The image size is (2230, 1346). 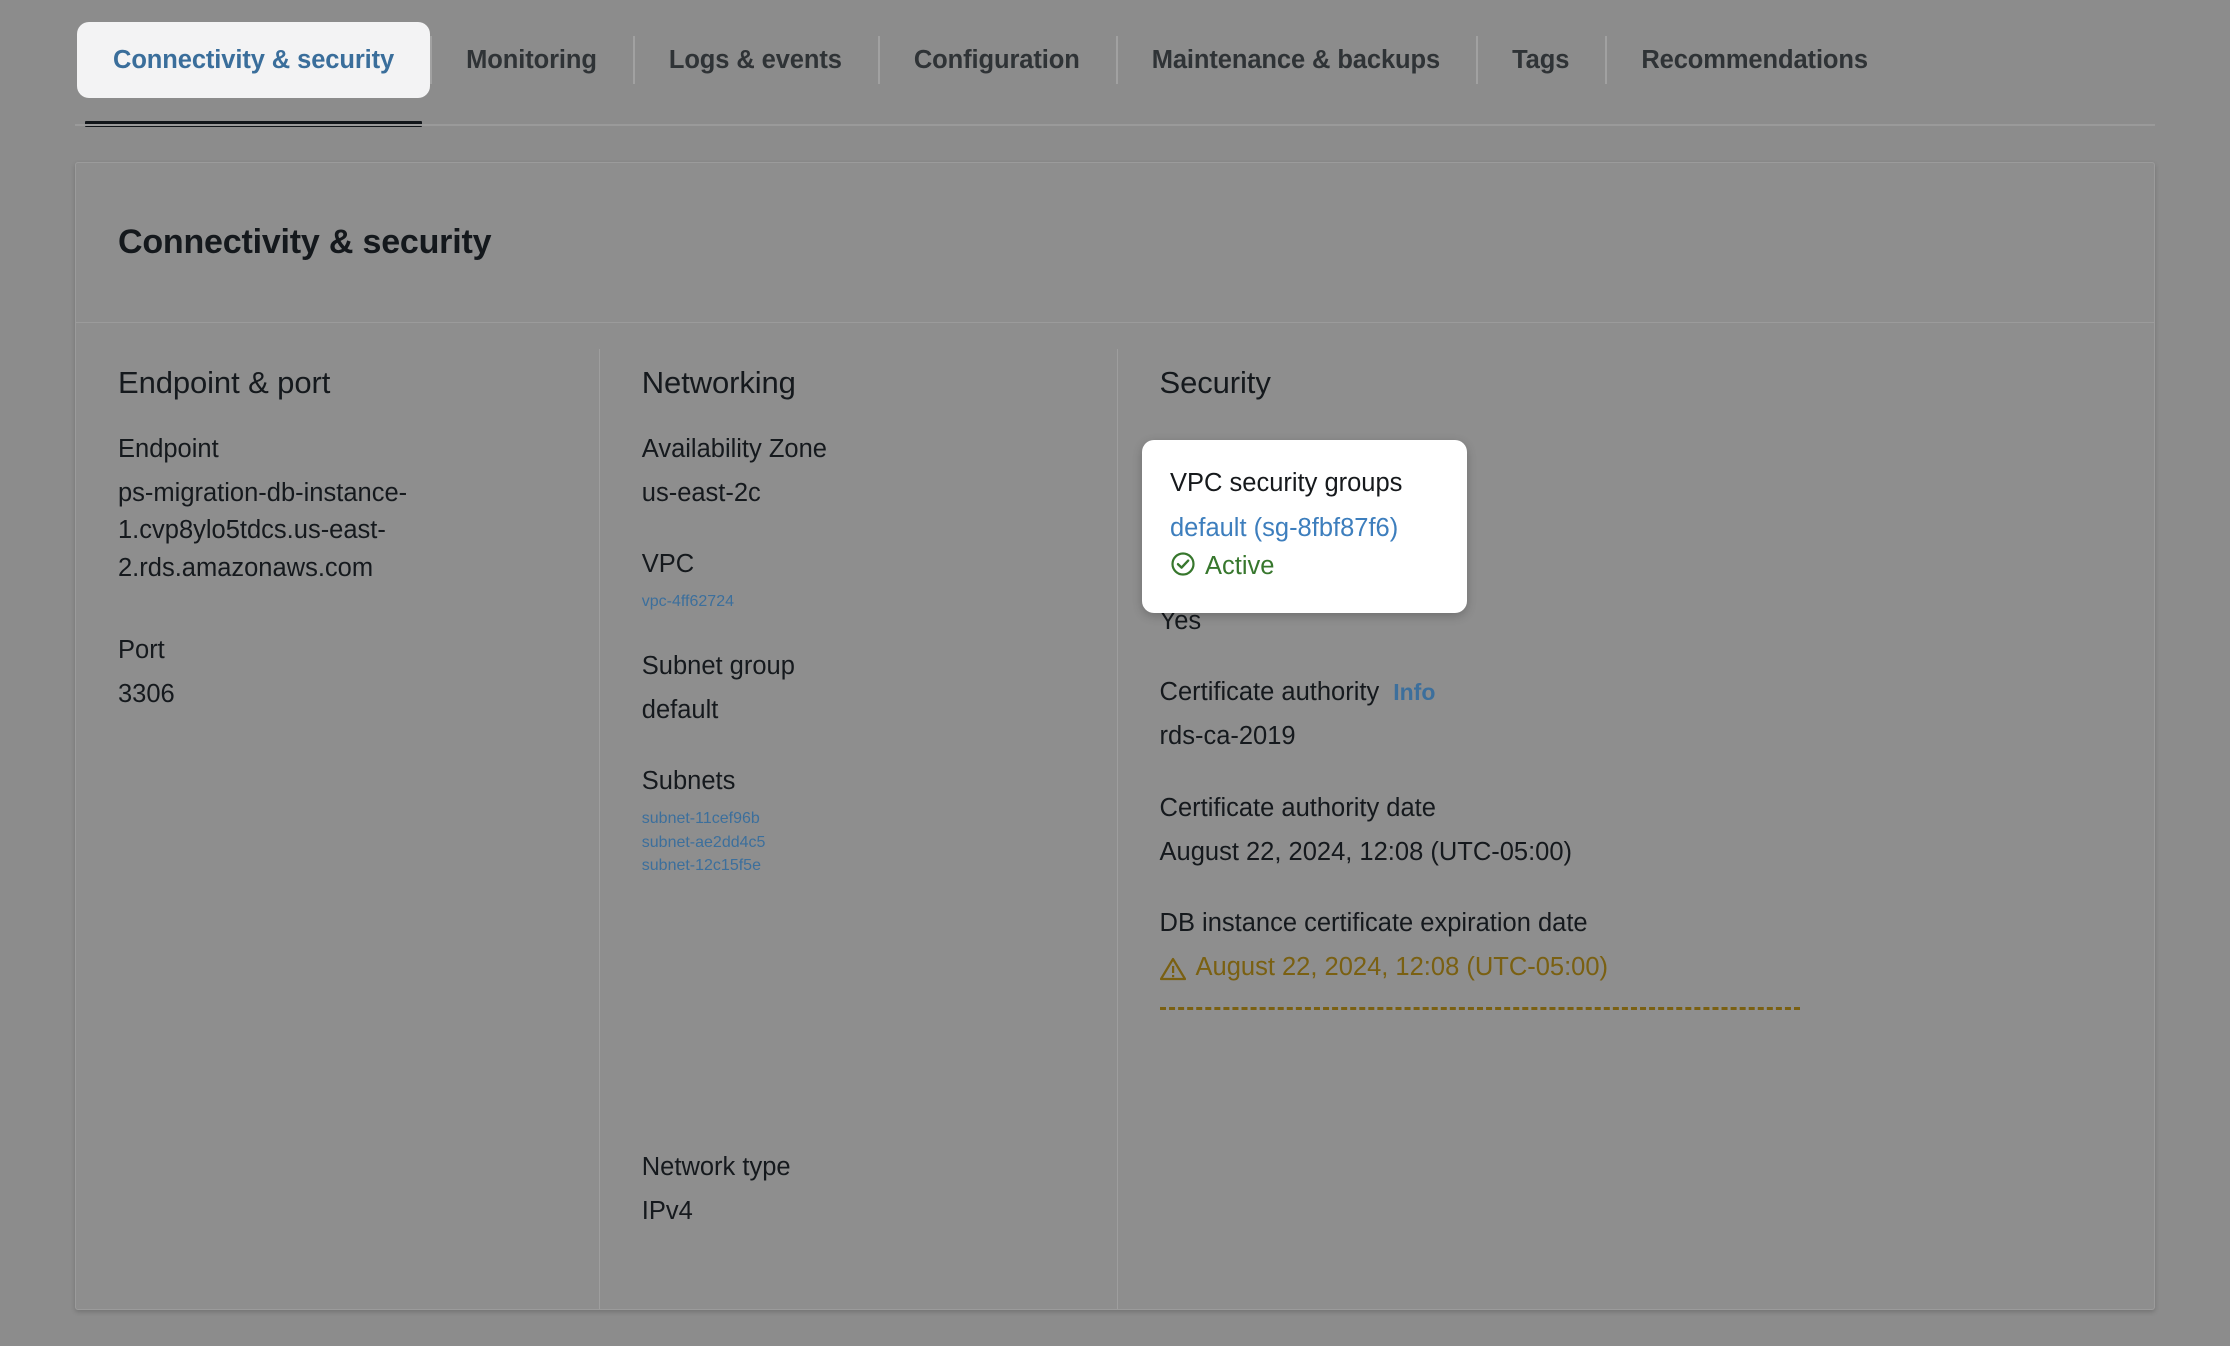 I want to click on tab-label: Monitoring, so click(x=531, y=59).